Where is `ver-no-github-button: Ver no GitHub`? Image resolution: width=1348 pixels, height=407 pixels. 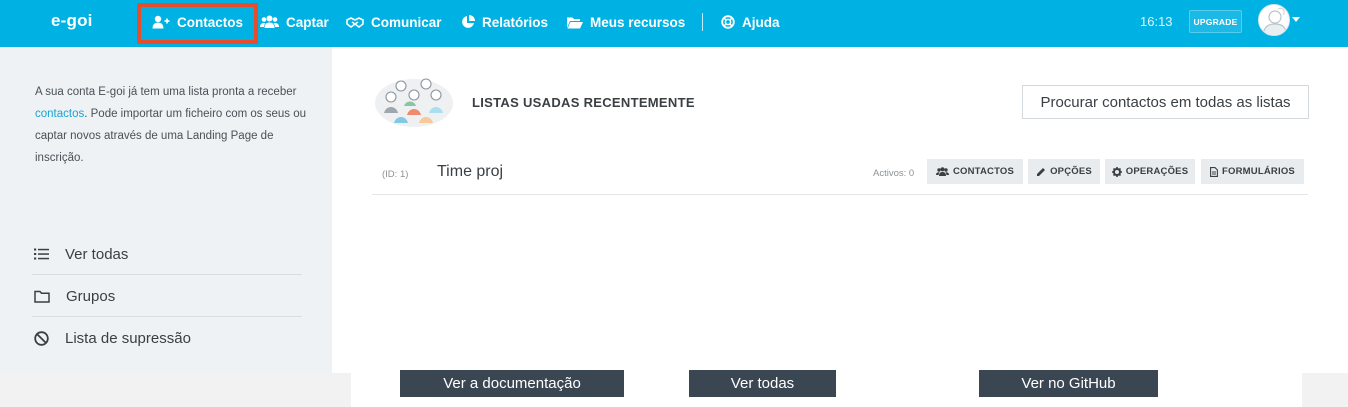 ver-no-github-button: Ver no GitHub is located at coordinates (1068, 383).